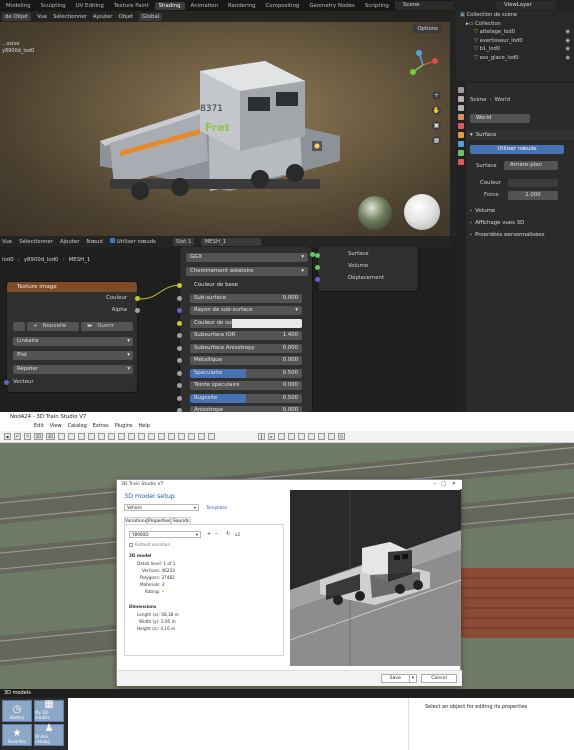 The height and width of the screenshot is (750, 574). I want to click on material-output-node: Surface Volume Déplacement, so click(366, 269).